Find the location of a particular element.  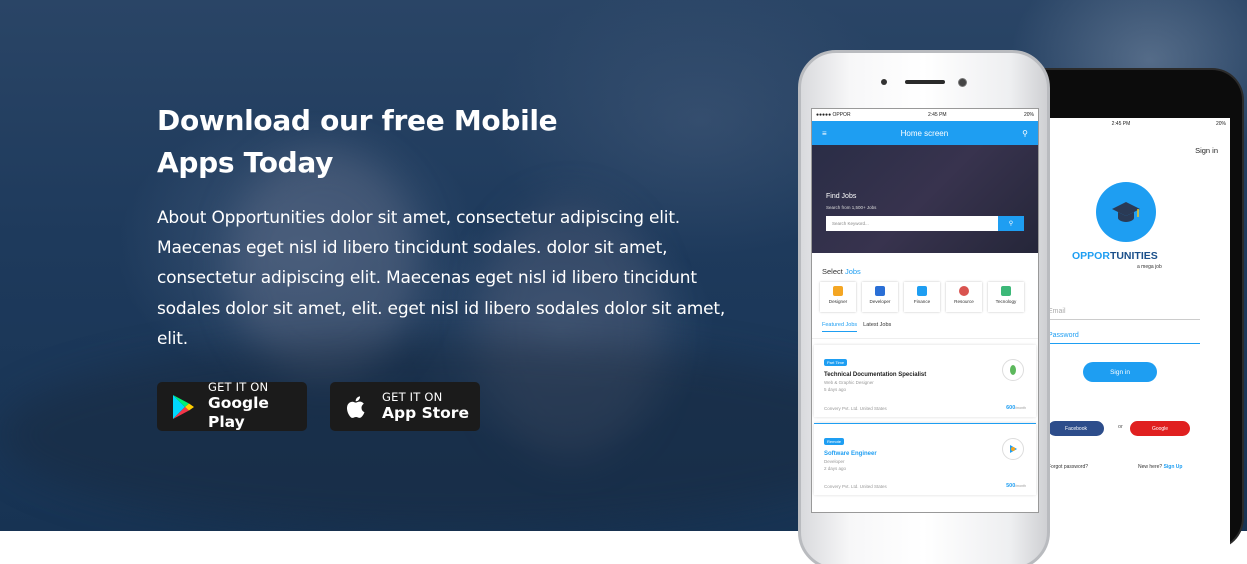

email-field: Email is located at coordinates (1124, 314).